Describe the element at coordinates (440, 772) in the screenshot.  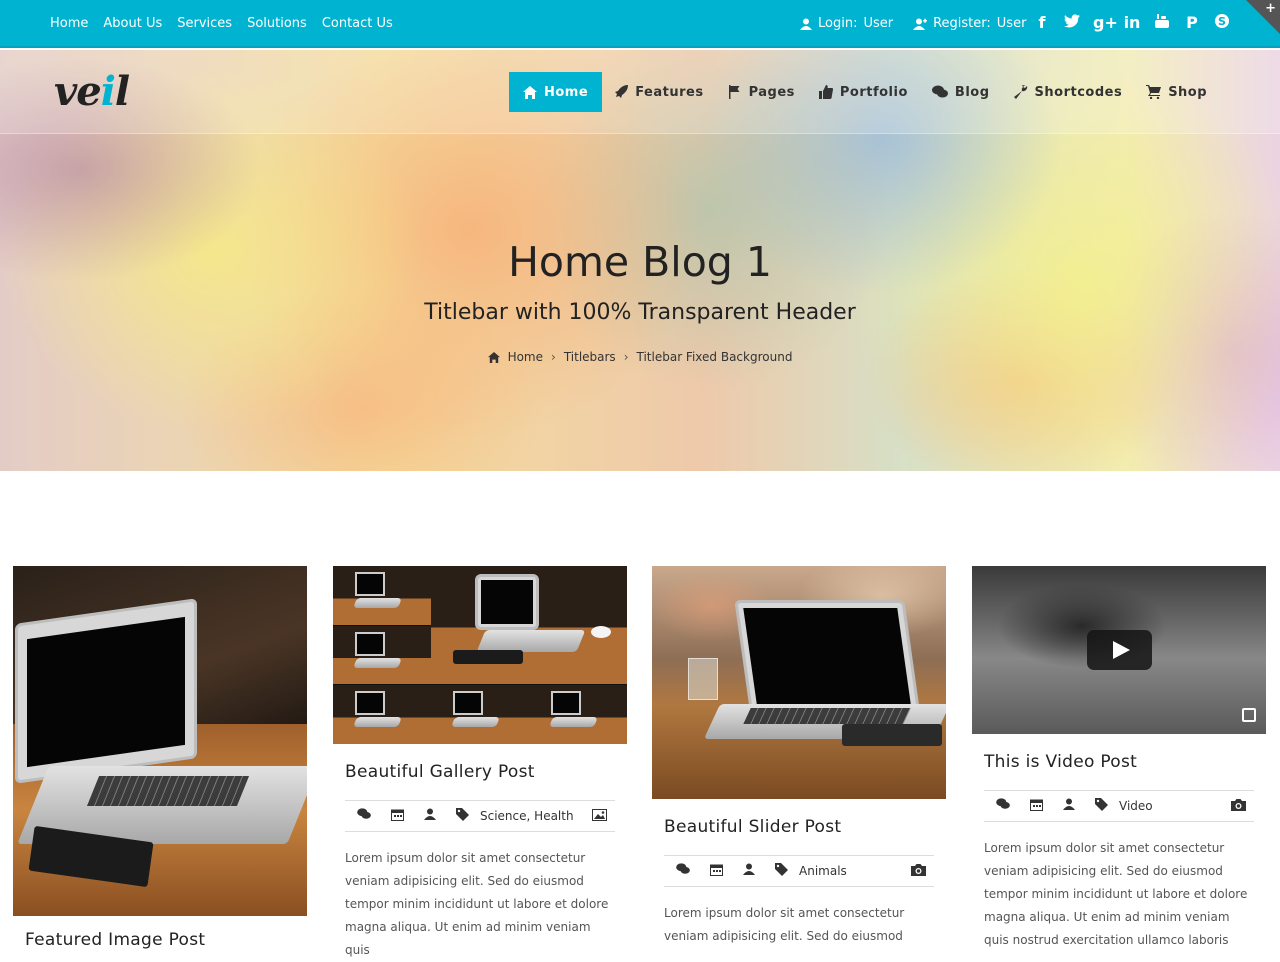
I see `post-title: Beautiful Gallery Post` at that location.